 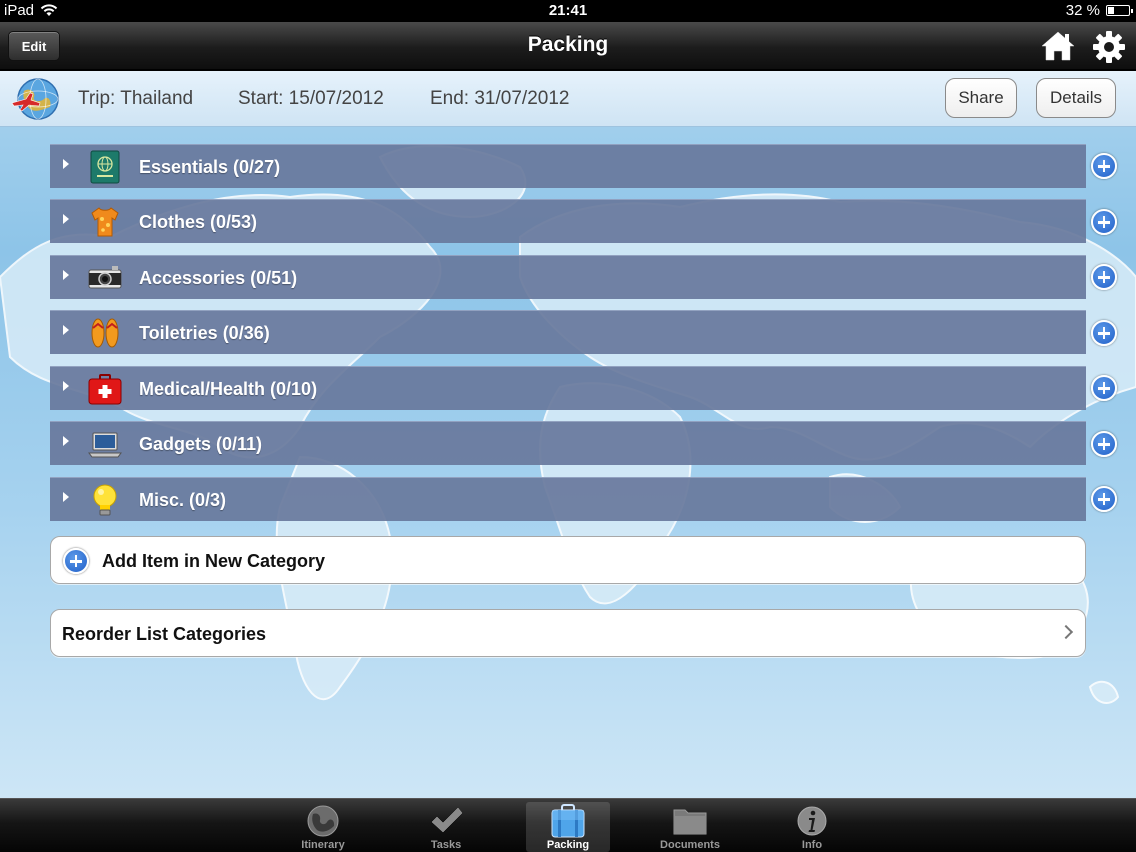 What do you see at coordinates (105, 333) in the screenshot?
I see `flip-flops-icon` at bounding box center [105, 333].